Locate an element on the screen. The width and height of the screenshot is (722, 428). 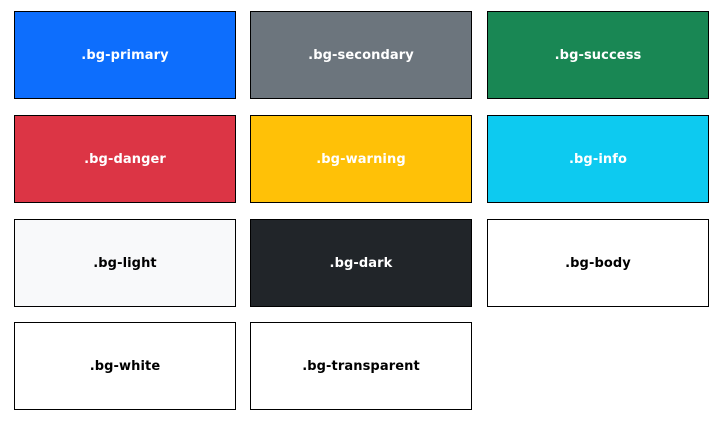
swatch-label: .bg-info is located at coordinates (598, 159).